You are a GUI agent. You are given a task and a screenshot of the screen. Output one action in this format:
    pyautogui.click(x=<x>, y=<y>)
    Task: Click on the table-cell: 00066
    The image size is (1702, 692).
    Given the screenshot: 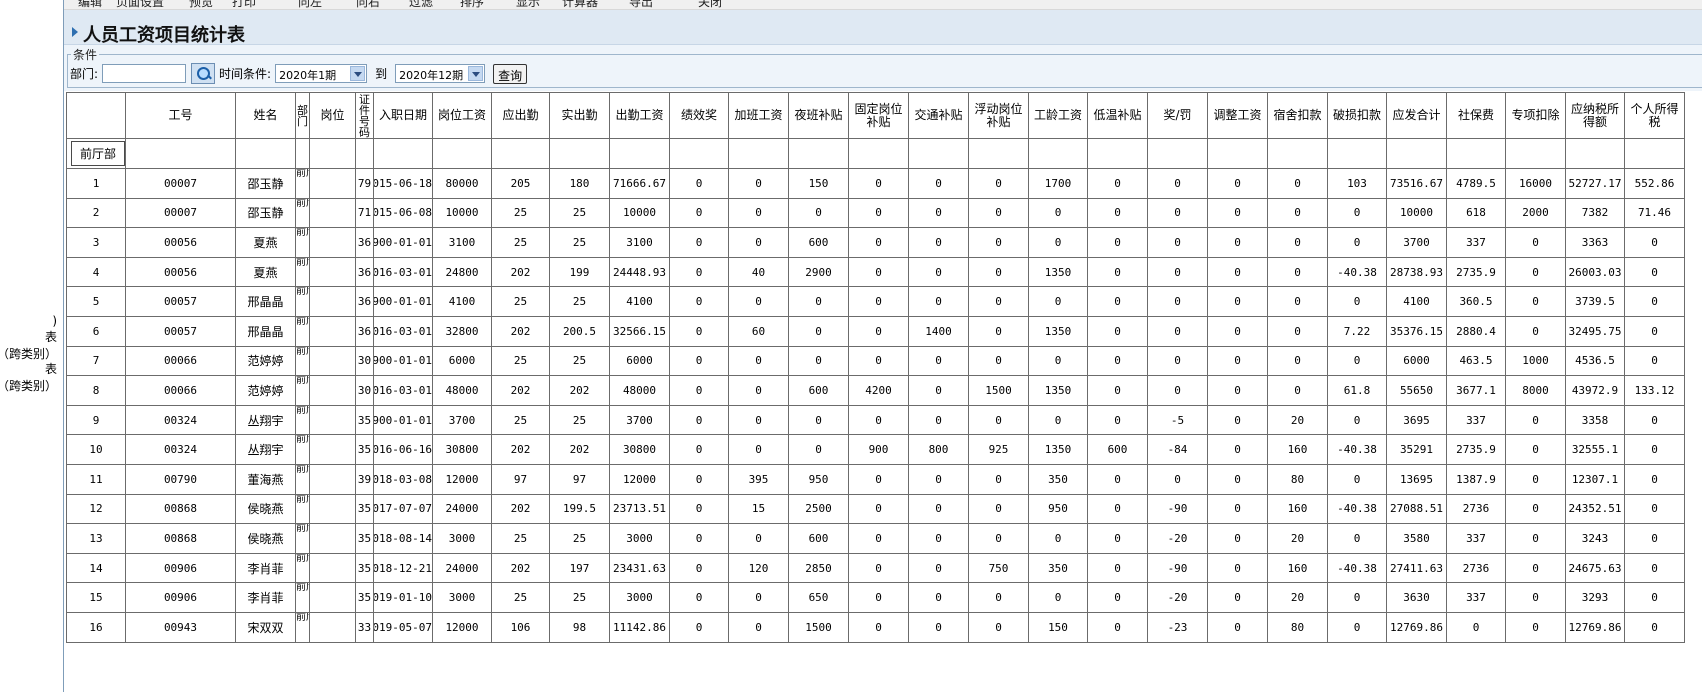 What is the action you would take?
    pyautogui.click(x=180, y=361)
    